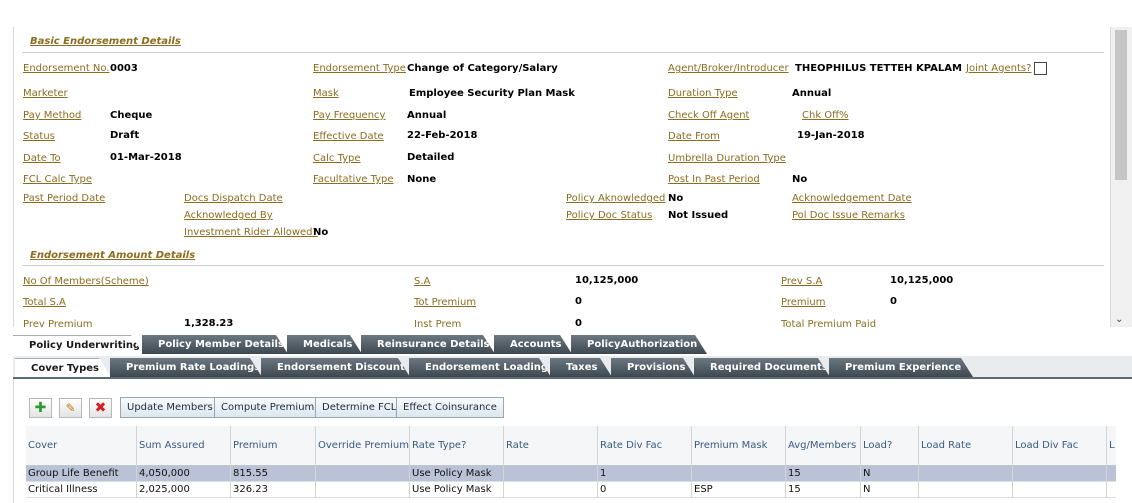  Describe the element at coordinates (78, 344) in the screenshot. I see `tab-policy-underwriting: Policy Underwriting` at that location.